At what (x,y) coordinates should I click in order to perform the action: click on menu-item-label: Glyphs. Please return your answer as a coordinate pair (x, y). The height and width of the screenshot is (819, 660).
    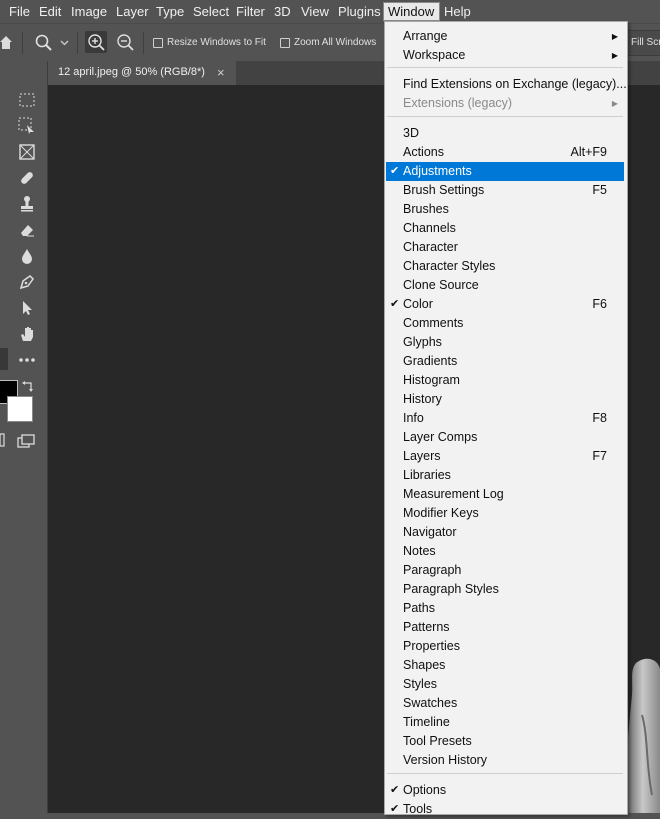
    Looking at the image, I should click on (422, 342).